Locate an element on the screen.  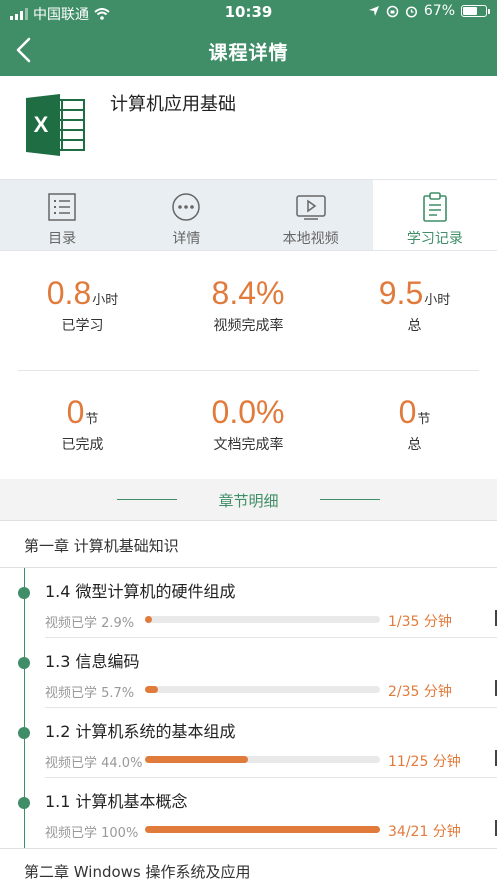
stat-total-hours: 9.5小时 总 is located at coordinates (414, 305).